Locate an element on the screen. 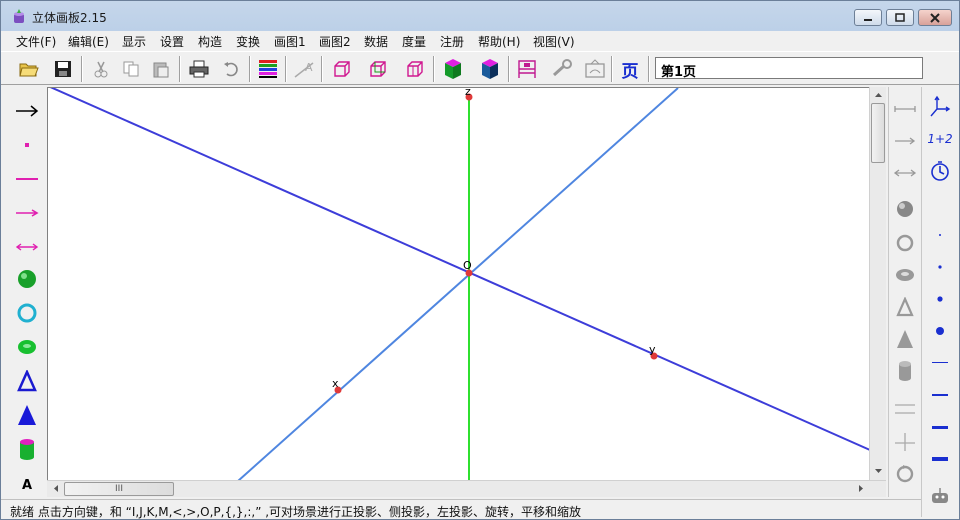 The height and width of the screenshot is (520, 960). arrow-icon is located at coordinates (27, 111).